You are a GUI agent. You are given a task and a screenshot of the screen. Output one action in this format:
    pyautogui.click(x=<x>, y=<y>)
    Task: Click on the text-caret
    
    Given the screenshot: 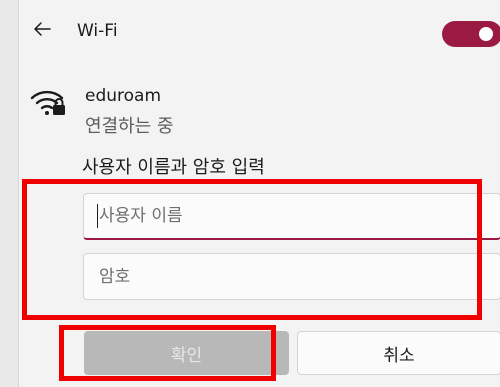 What is the action you would take?
    pyautogui.click(x=97, y=216)
    